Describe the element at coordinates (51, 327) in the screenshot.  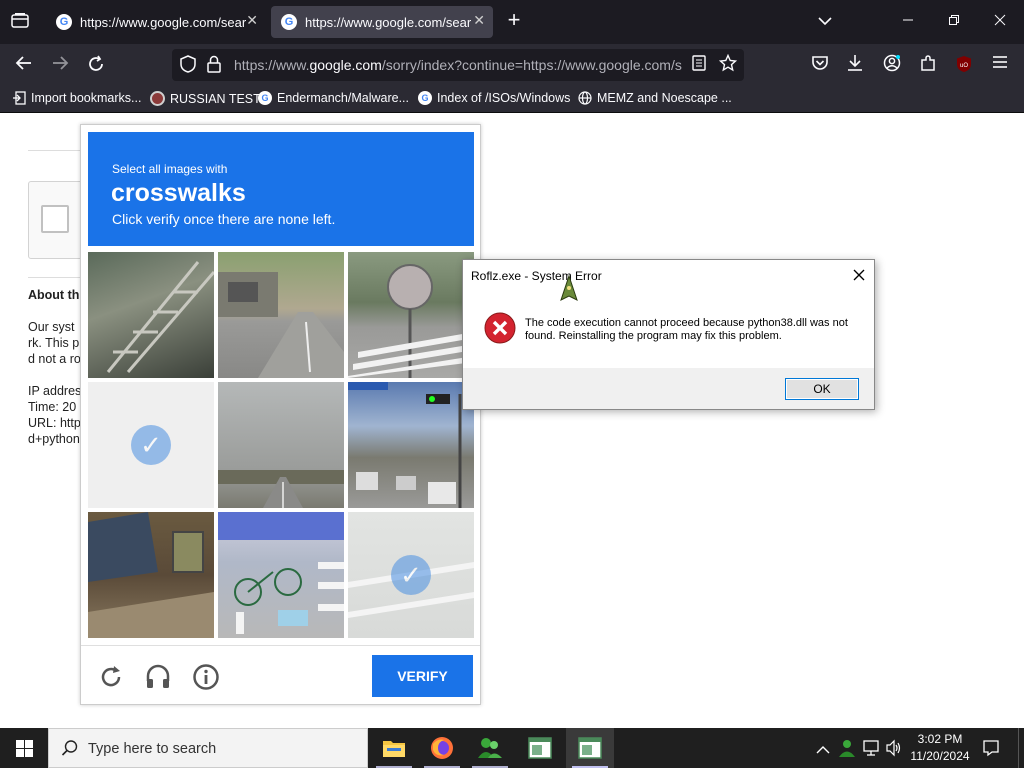
I see `page-line: Our syst` at that location.